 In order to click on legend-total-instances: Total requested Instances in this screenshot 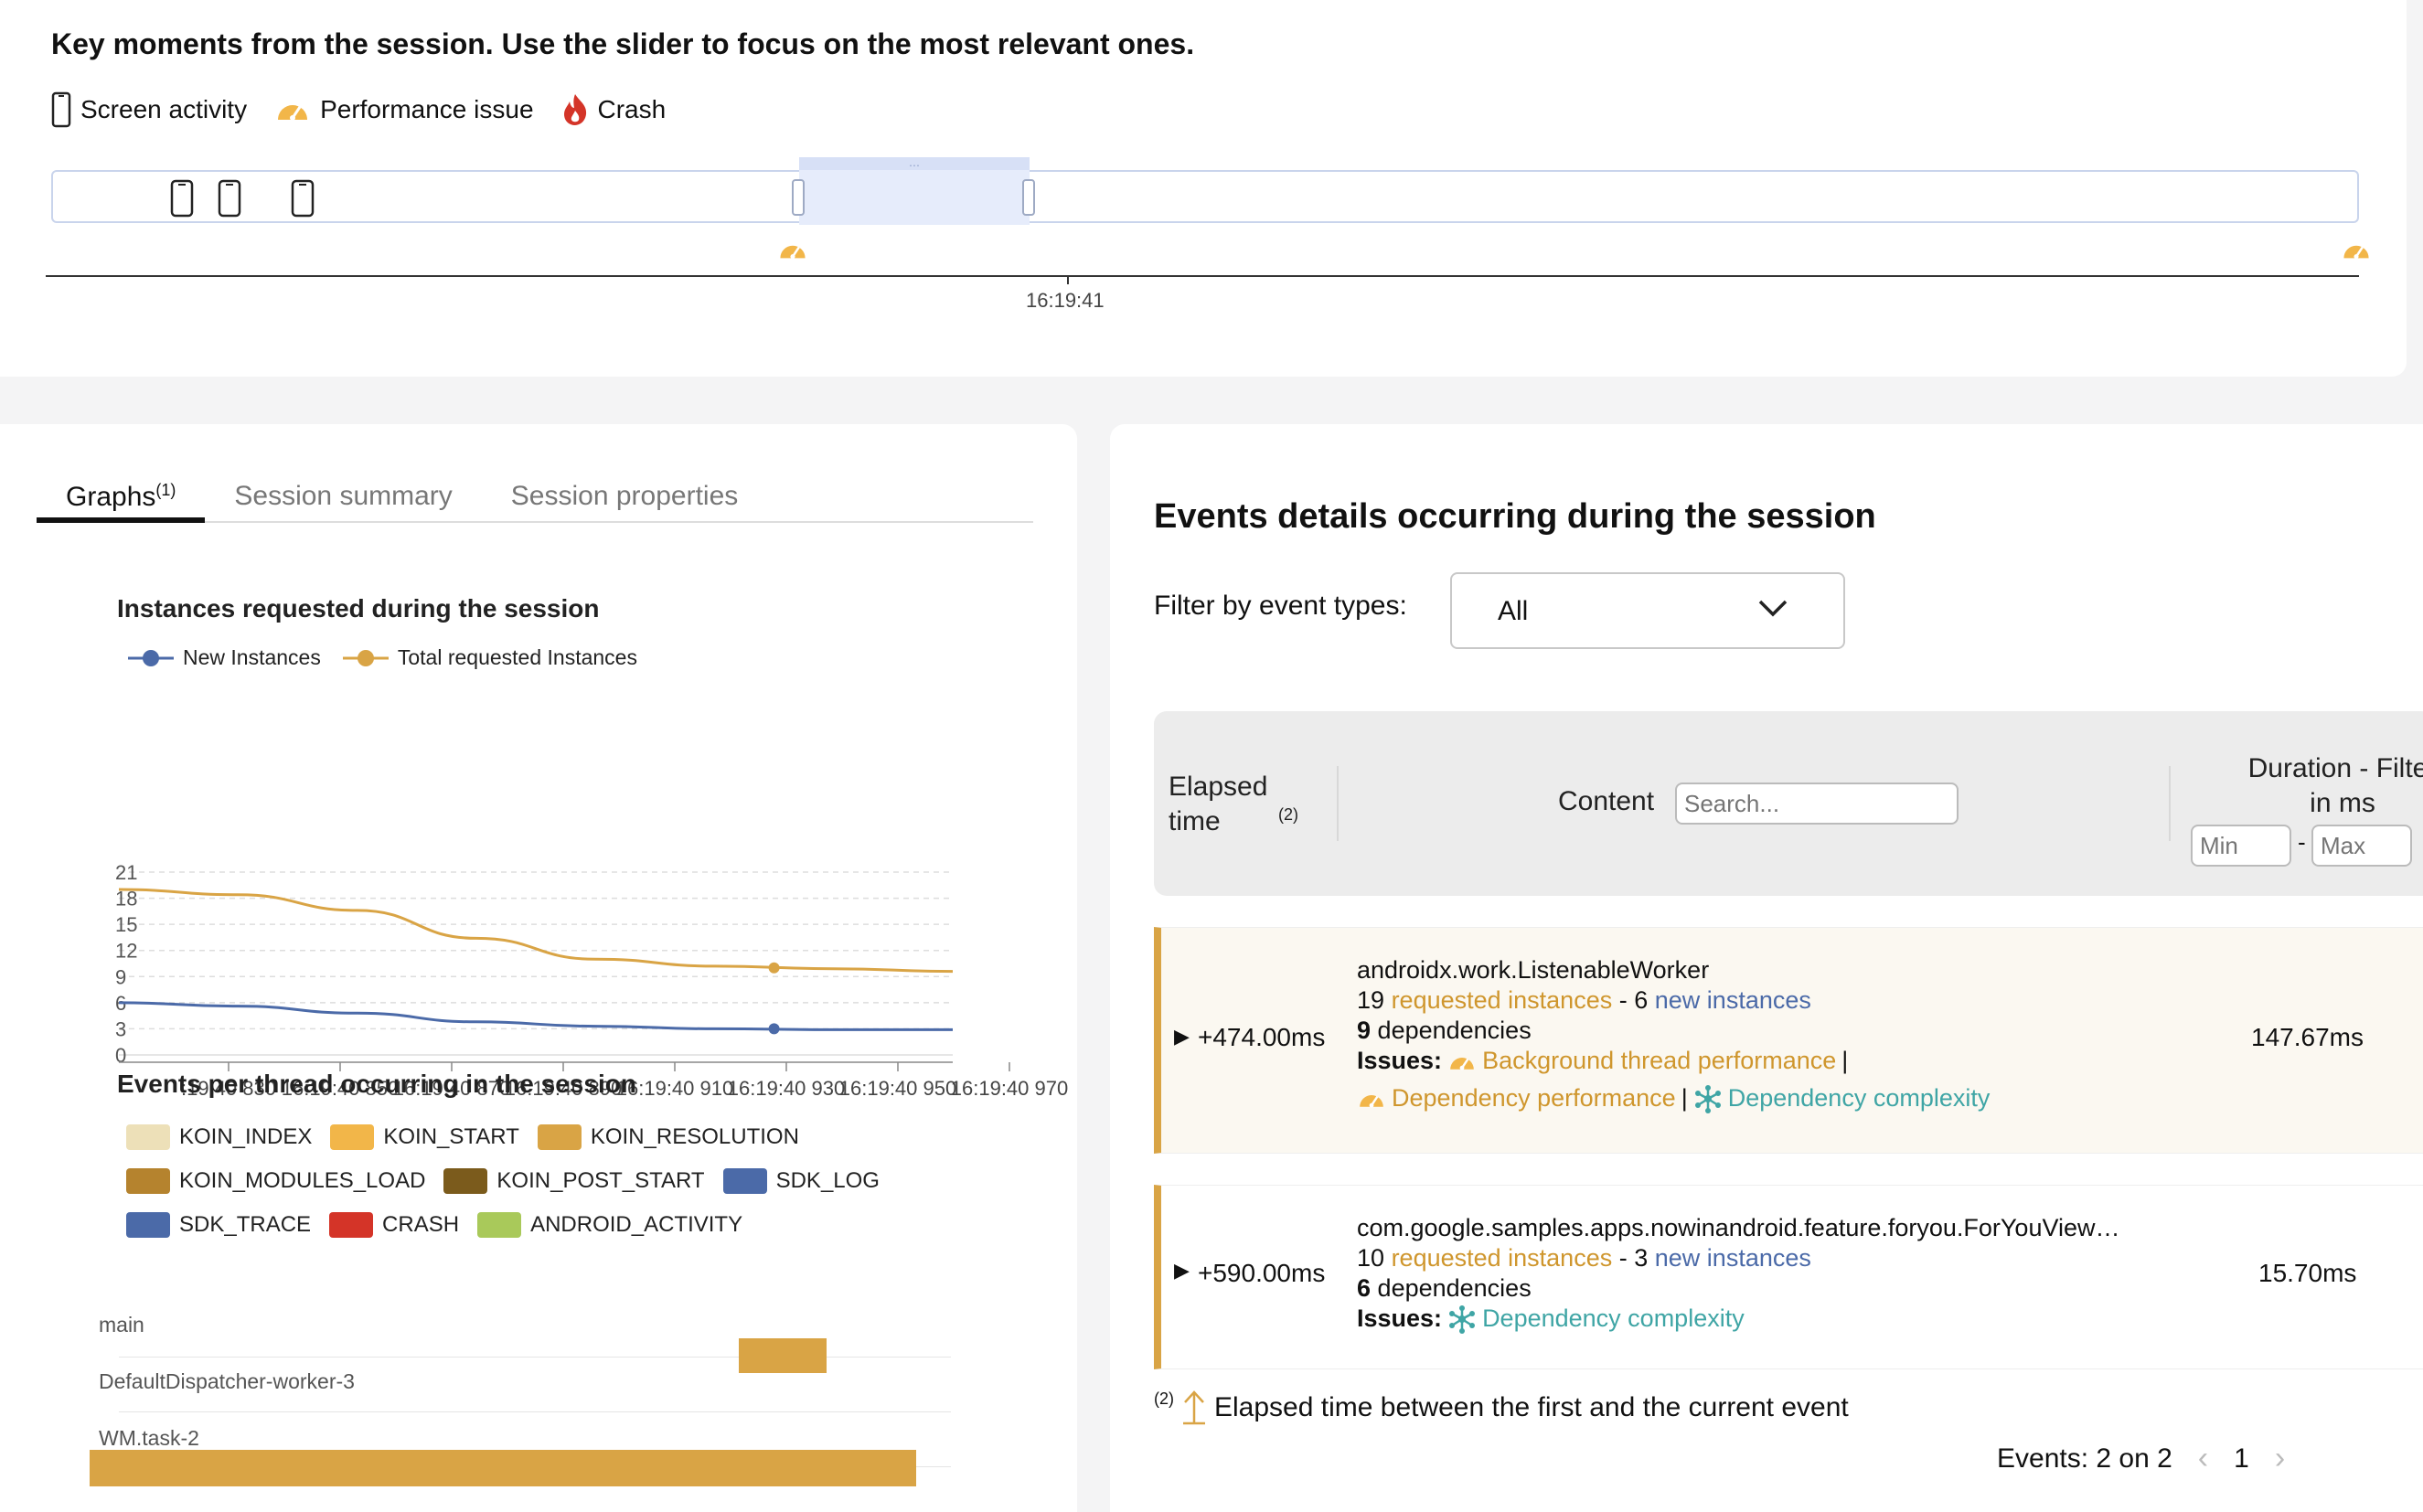, I will do `click(489, 657)`.